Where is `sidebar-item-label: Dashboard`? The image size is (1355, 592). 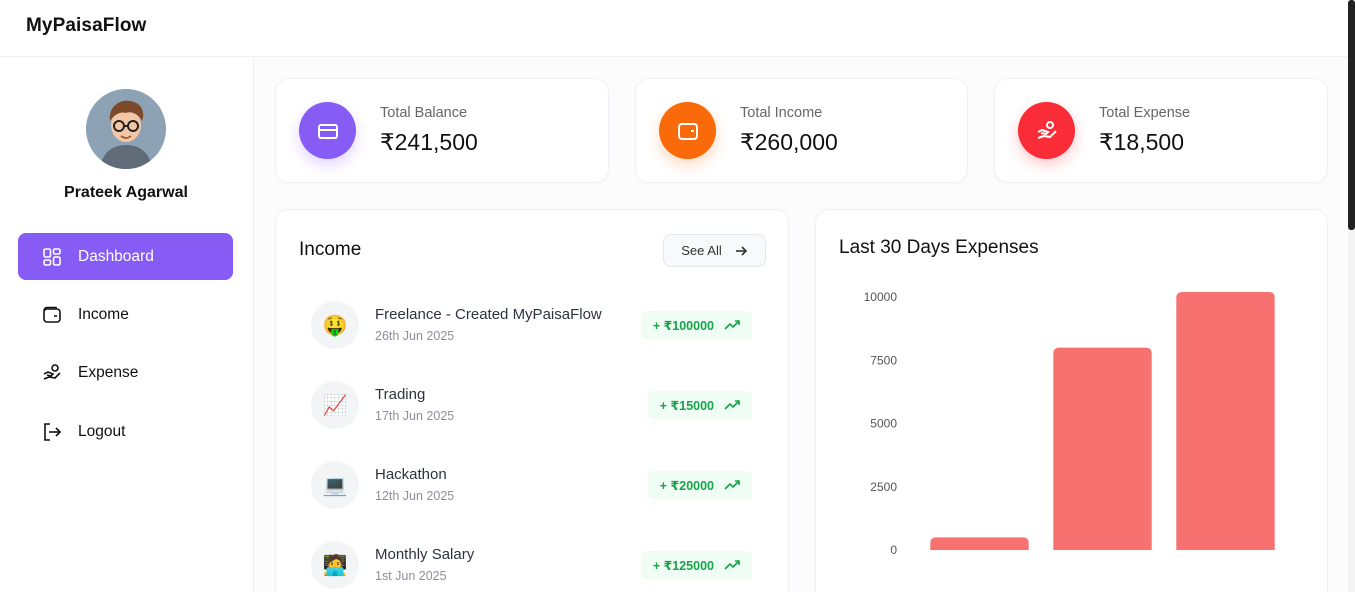 sidebar-item-label: Dashboard is located at coordinates (116, 256).